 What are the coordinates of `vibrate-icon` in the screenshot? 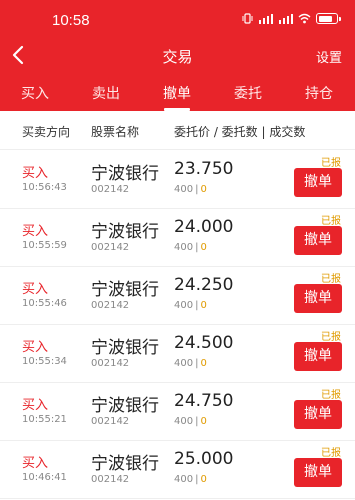 It's located at (247, 18).